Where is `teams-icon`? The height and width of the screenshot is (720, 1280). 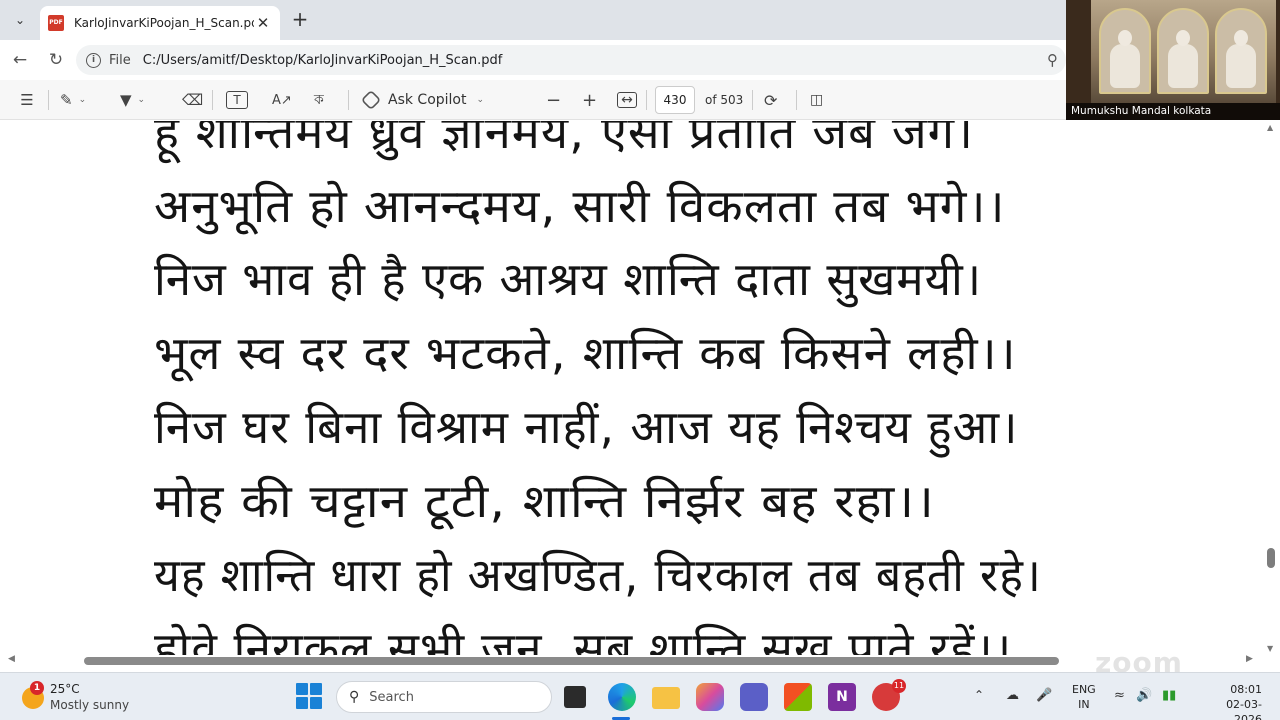 teams-icon is located at coordinates (754, 697).